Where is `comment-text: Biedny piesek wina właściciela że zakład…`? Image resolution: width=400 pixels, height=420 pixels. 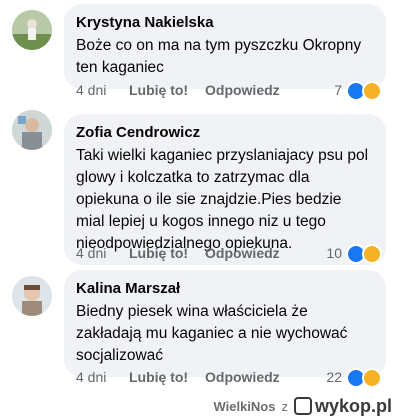
comment-text: Biedny piesek wina właściciela że zakład… is located at coordinates (212, 333).